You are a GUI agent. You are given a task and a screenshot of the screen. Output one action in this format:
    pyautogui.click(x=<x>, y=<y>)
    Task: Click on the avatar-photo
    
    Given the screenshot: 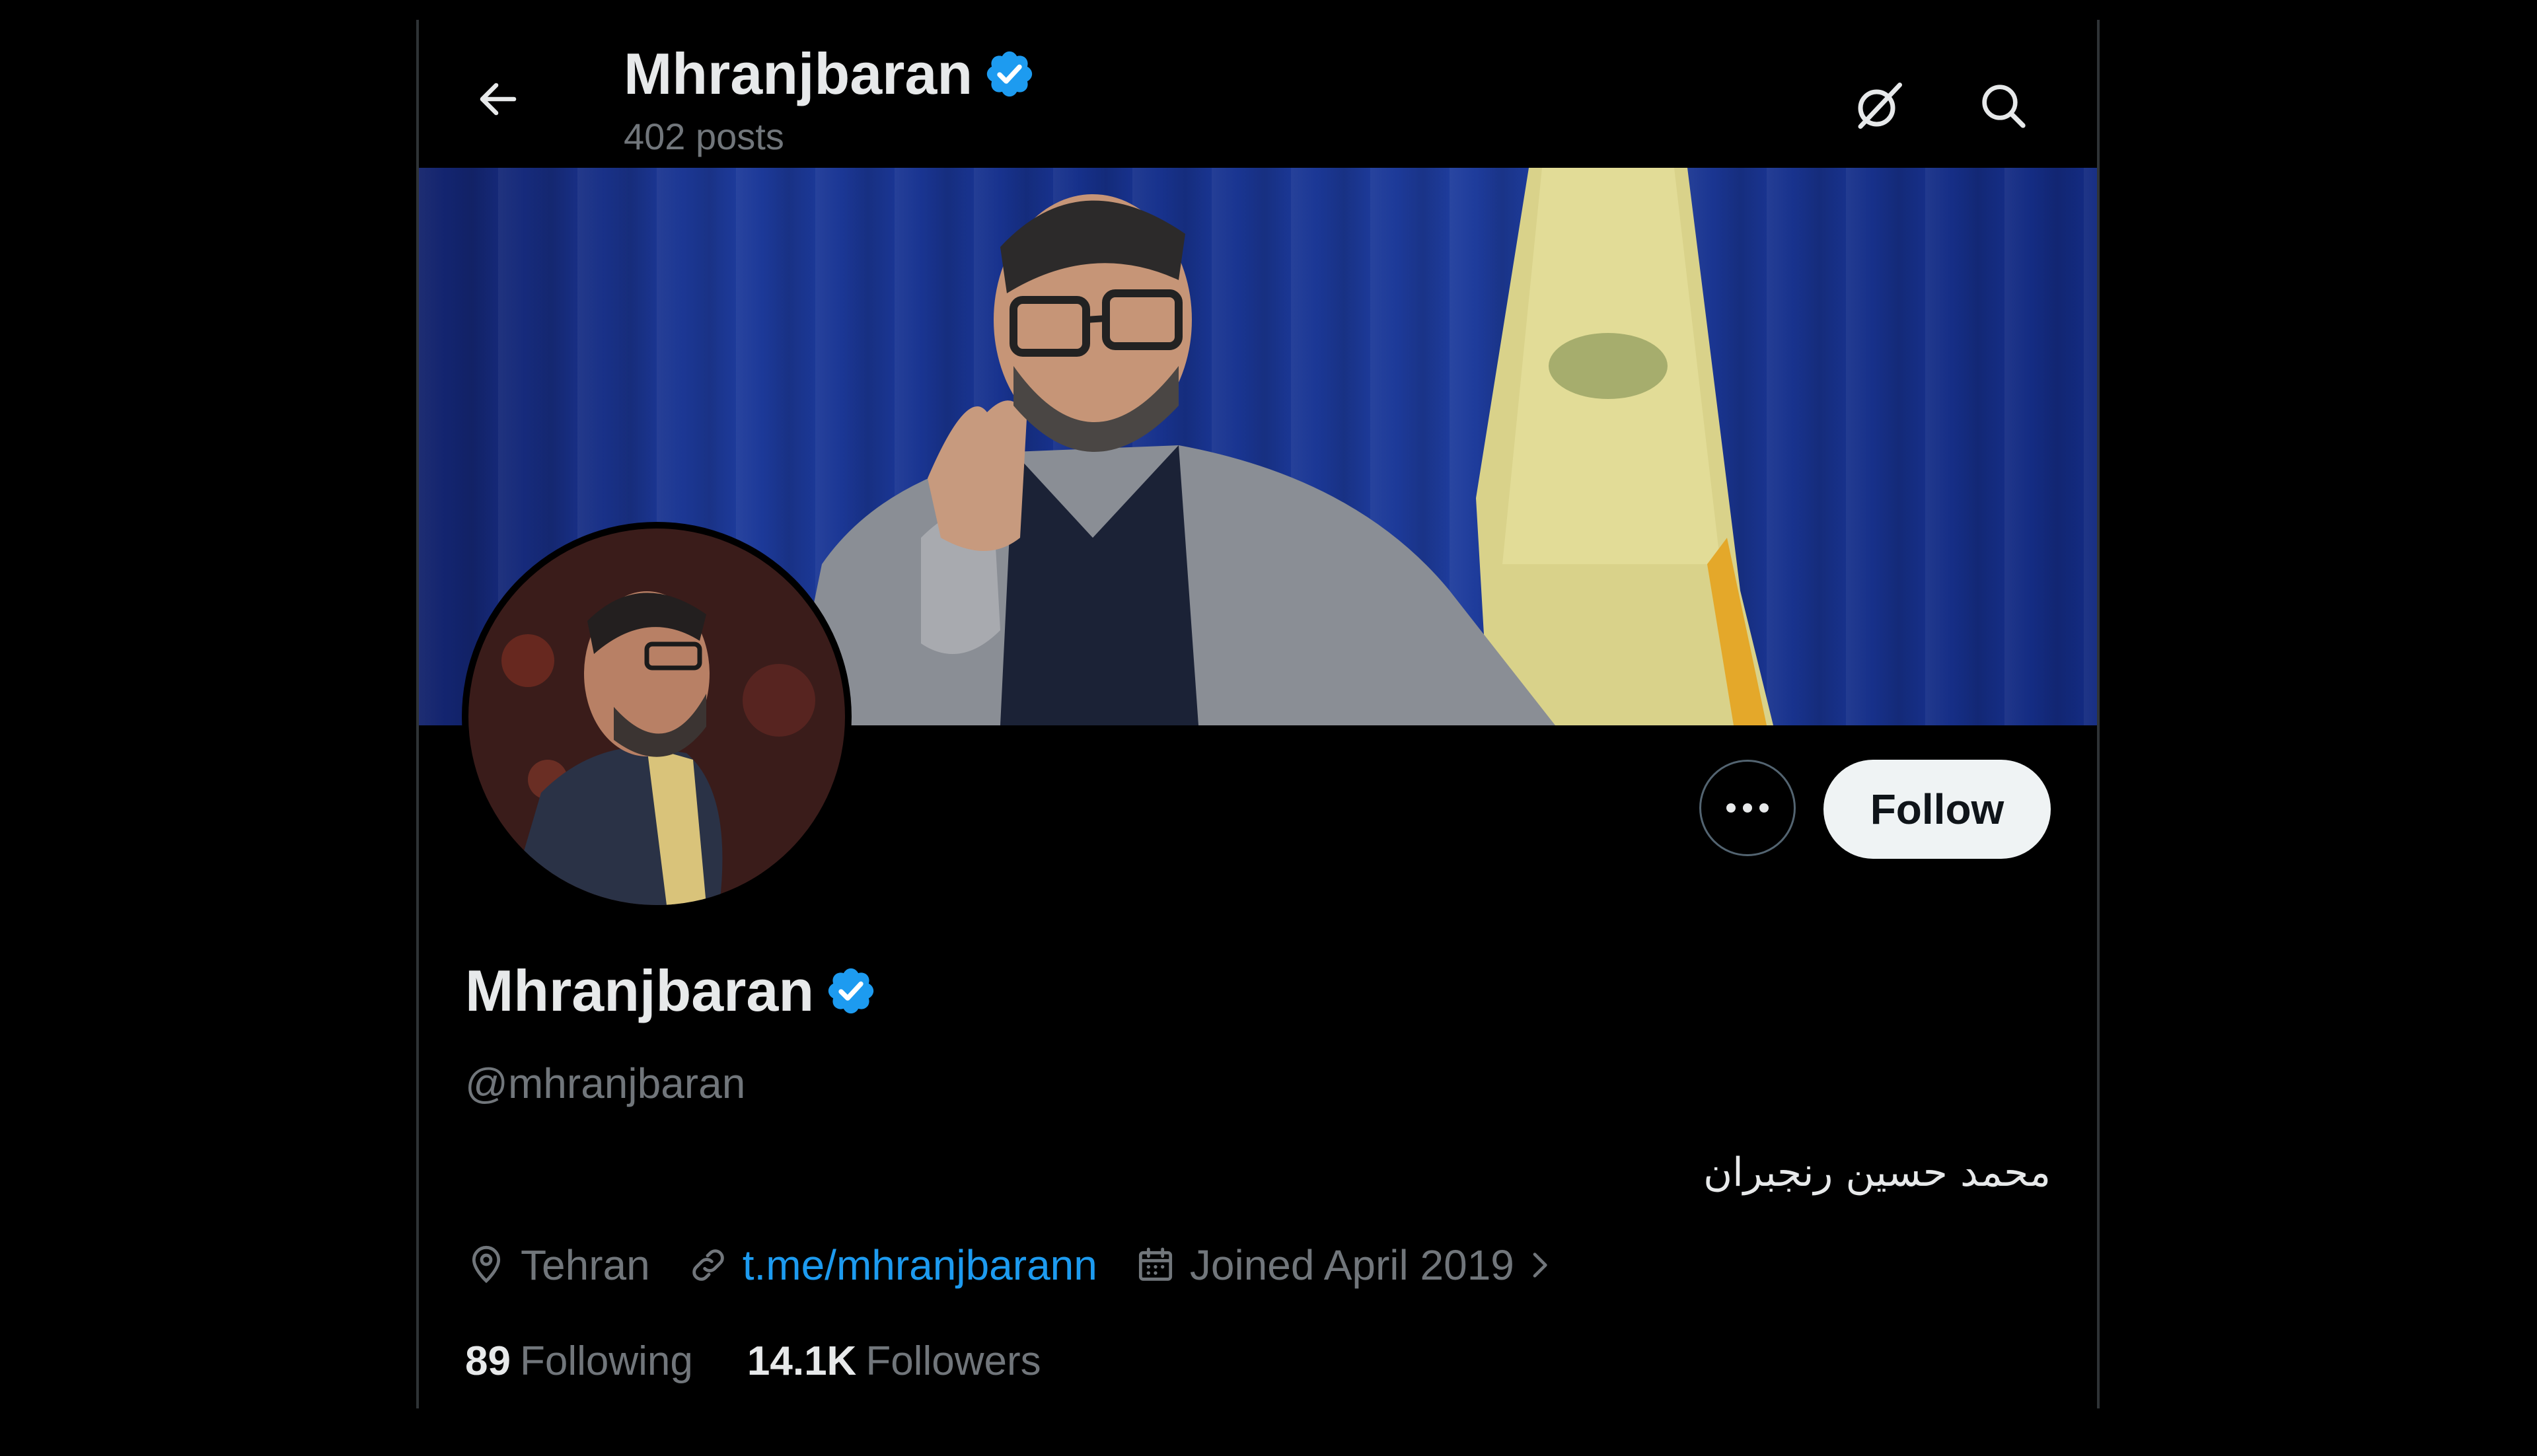 What is the action you would take?
    pyautogui.click(x=656, y=716)
    